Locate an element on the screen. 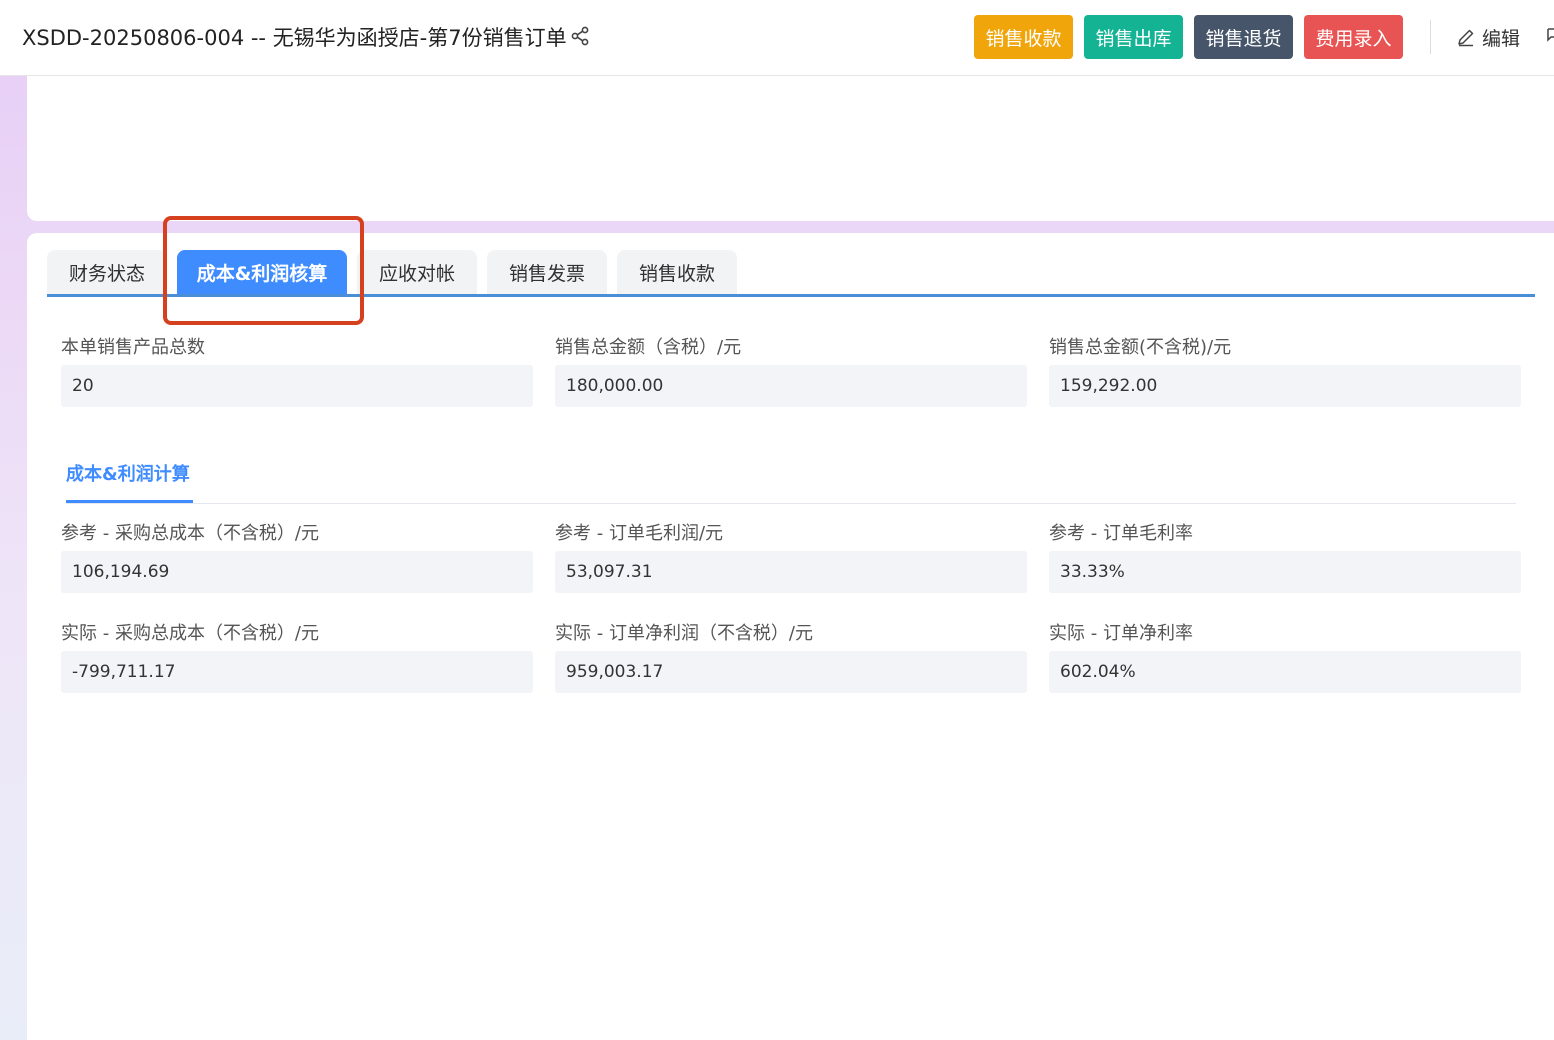 The height and width of the screenshot is (1040, 1554). ref-gross-margin-field: 33.33% is located at coordinates (1285, 572).